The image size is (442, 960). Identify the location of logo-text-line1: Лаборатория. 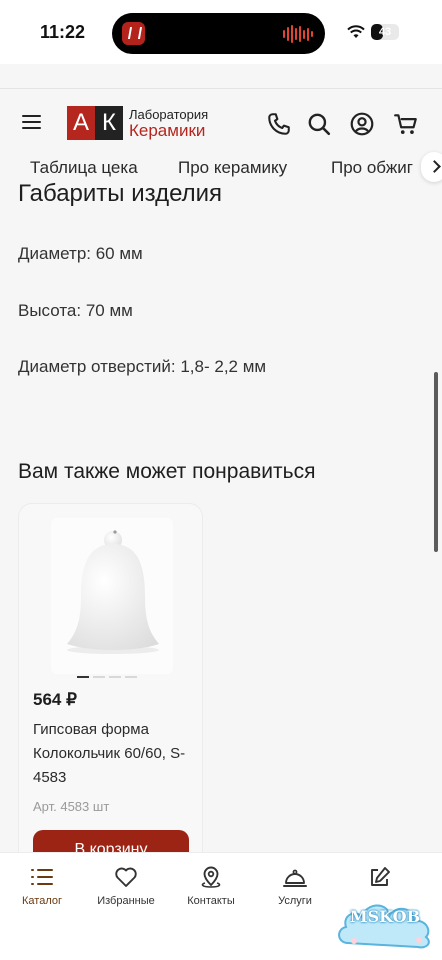
(169, 114).